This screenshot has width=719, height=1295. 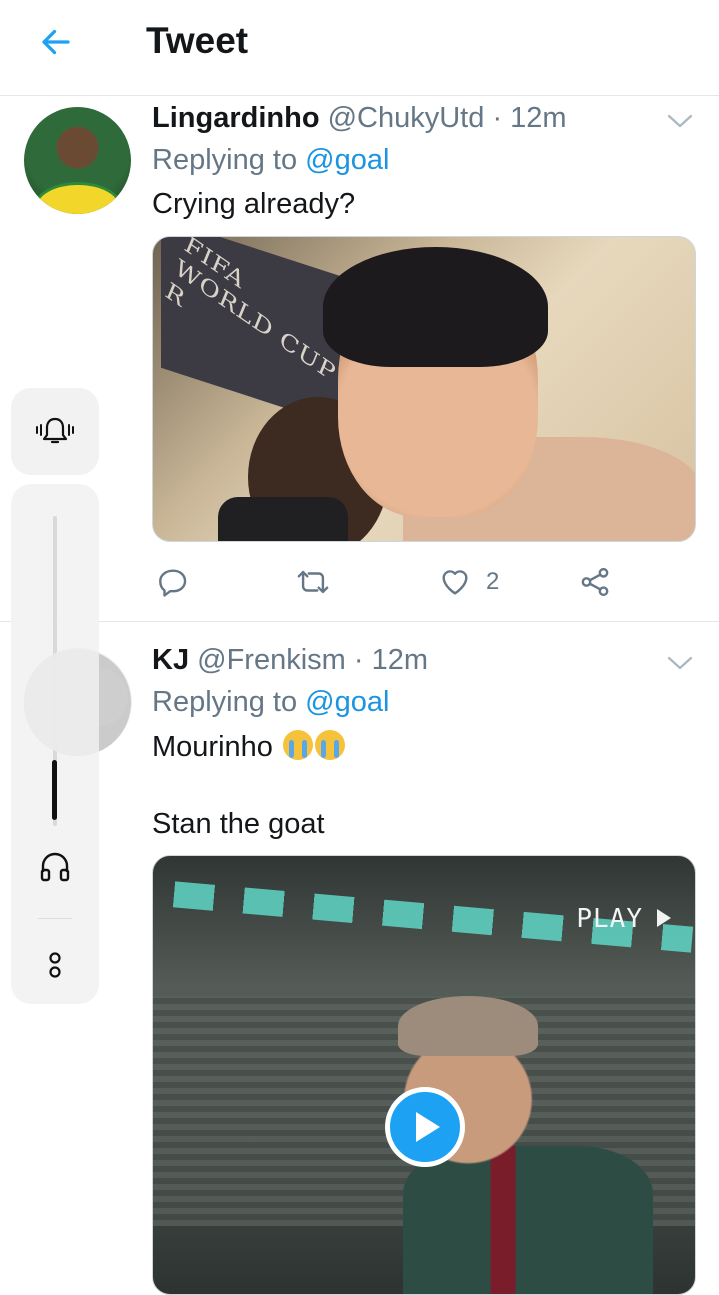 I want to click on share-icon, so click(x=595, y=582).